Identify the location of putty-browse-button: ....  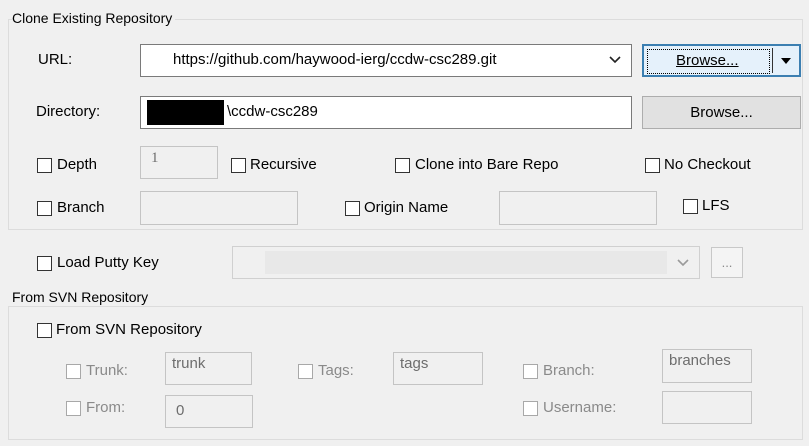
(727, 262).